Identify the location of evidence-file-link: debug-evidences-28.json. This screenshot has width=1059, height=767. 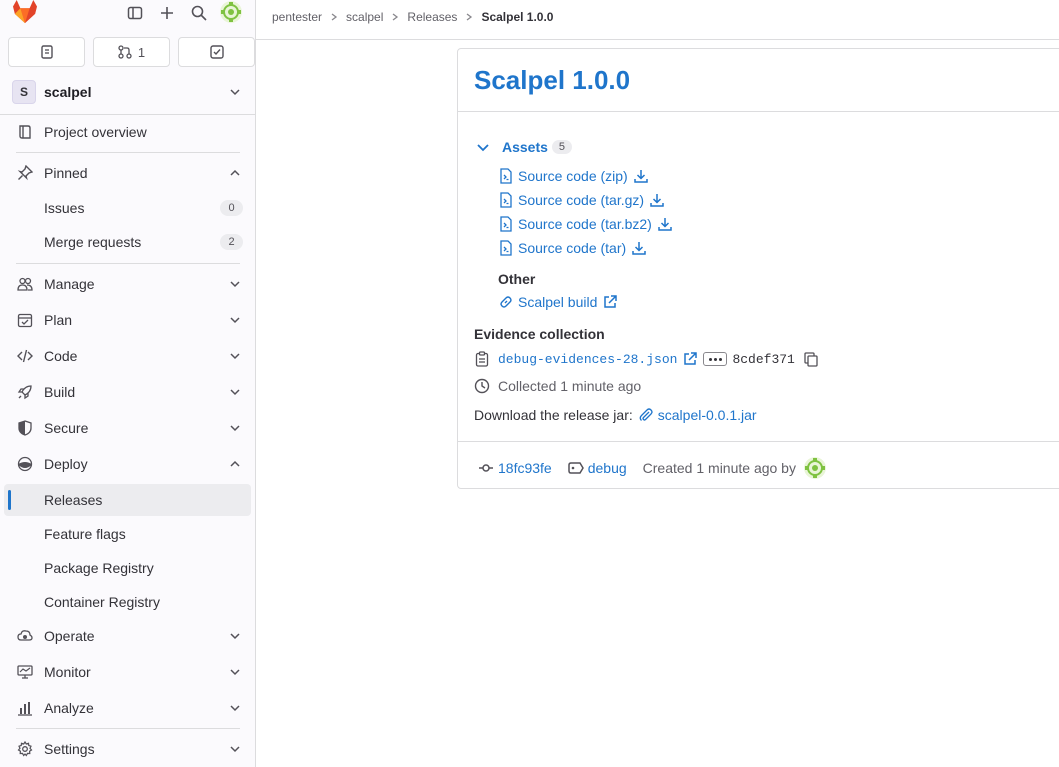
(587, 359).